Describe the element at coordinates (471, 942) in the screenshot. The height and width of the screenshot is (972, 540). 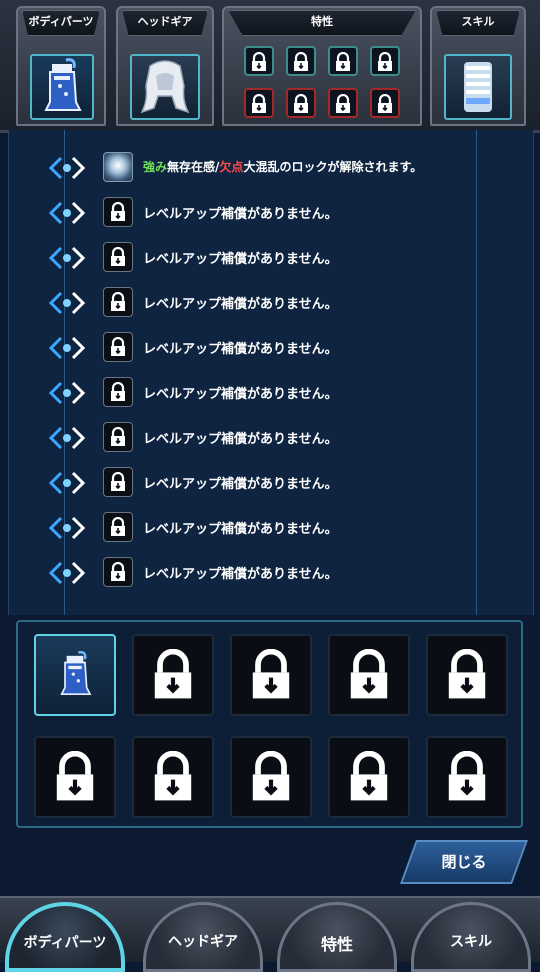
I see `tab-label: スキル` at that location.